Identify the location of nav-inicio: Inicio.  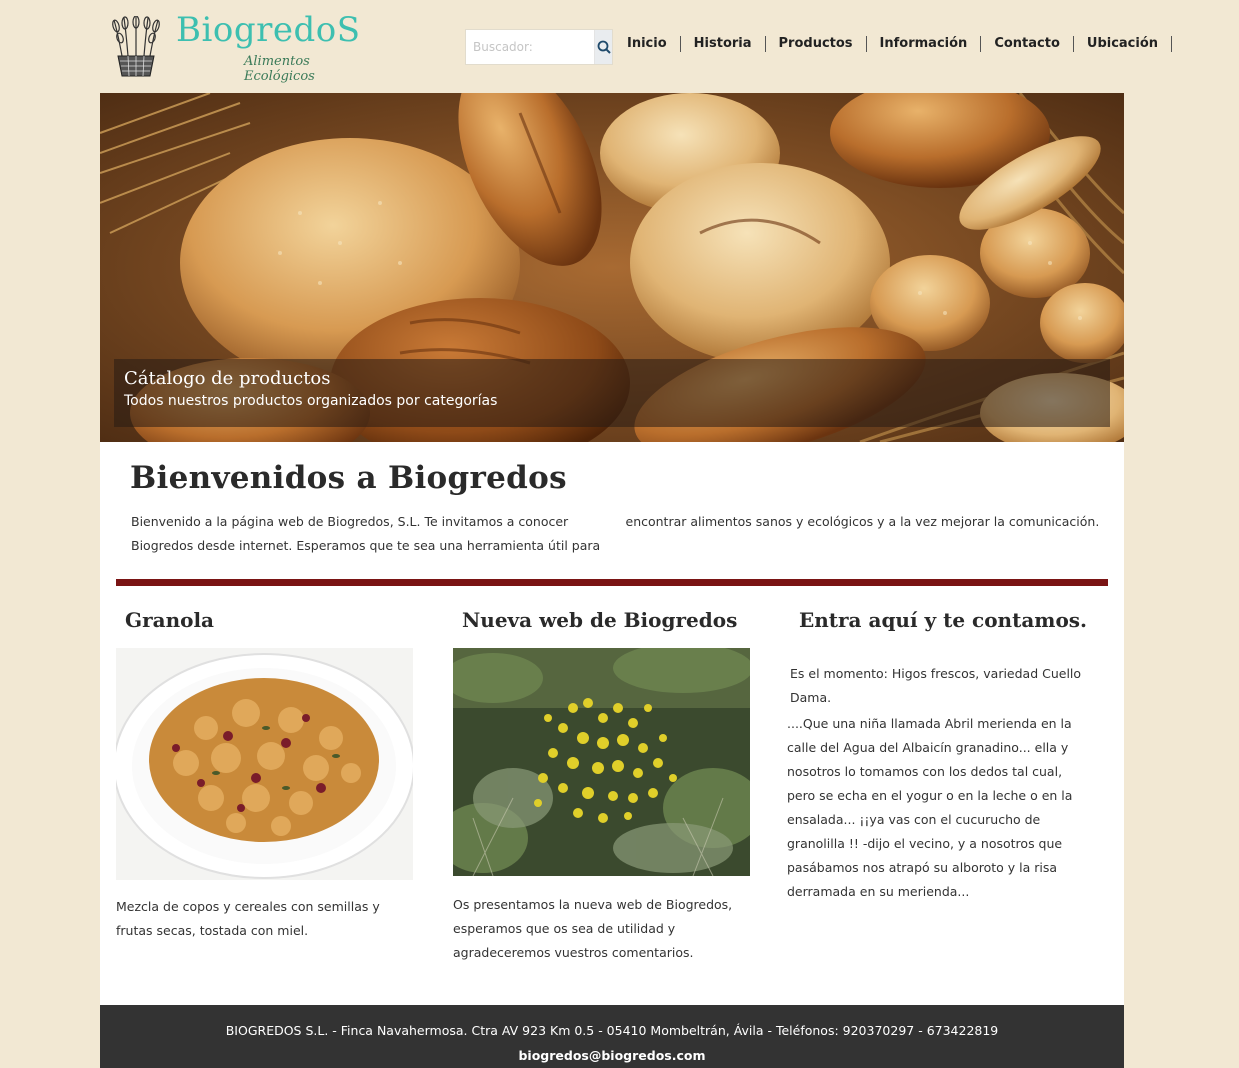
(647, 44).